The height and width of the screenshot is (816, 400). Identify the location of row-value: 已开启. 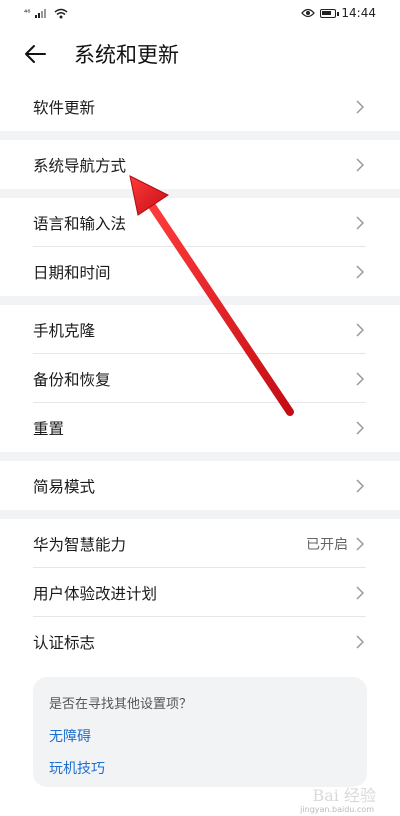
(327, 544).